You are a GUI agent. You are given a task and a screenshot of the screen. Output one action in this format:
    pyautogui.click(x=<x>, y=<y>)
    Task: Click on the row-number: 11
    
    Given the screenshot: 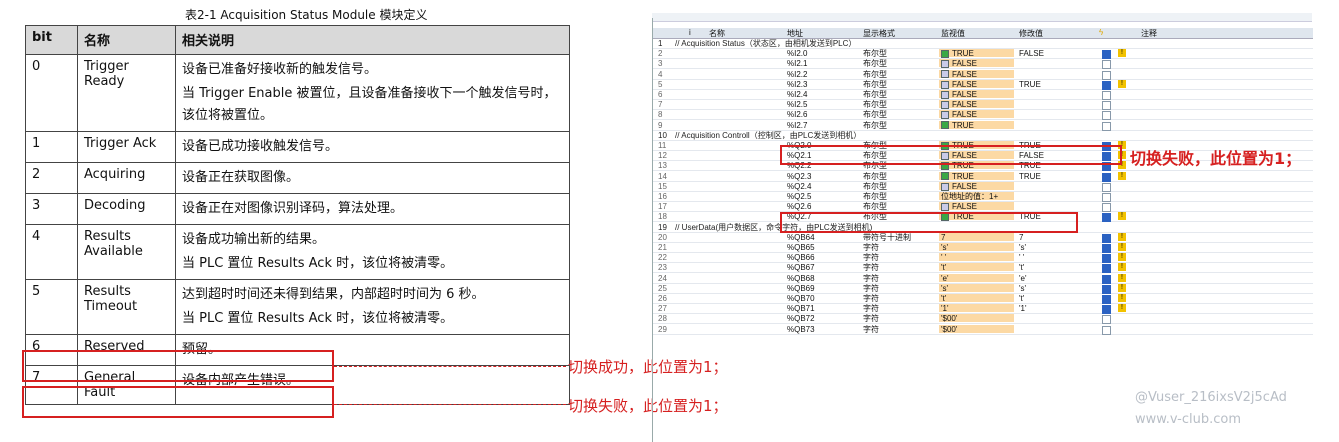 What is the action you would take?
    pyautogui.click(x=662, y=145)
    